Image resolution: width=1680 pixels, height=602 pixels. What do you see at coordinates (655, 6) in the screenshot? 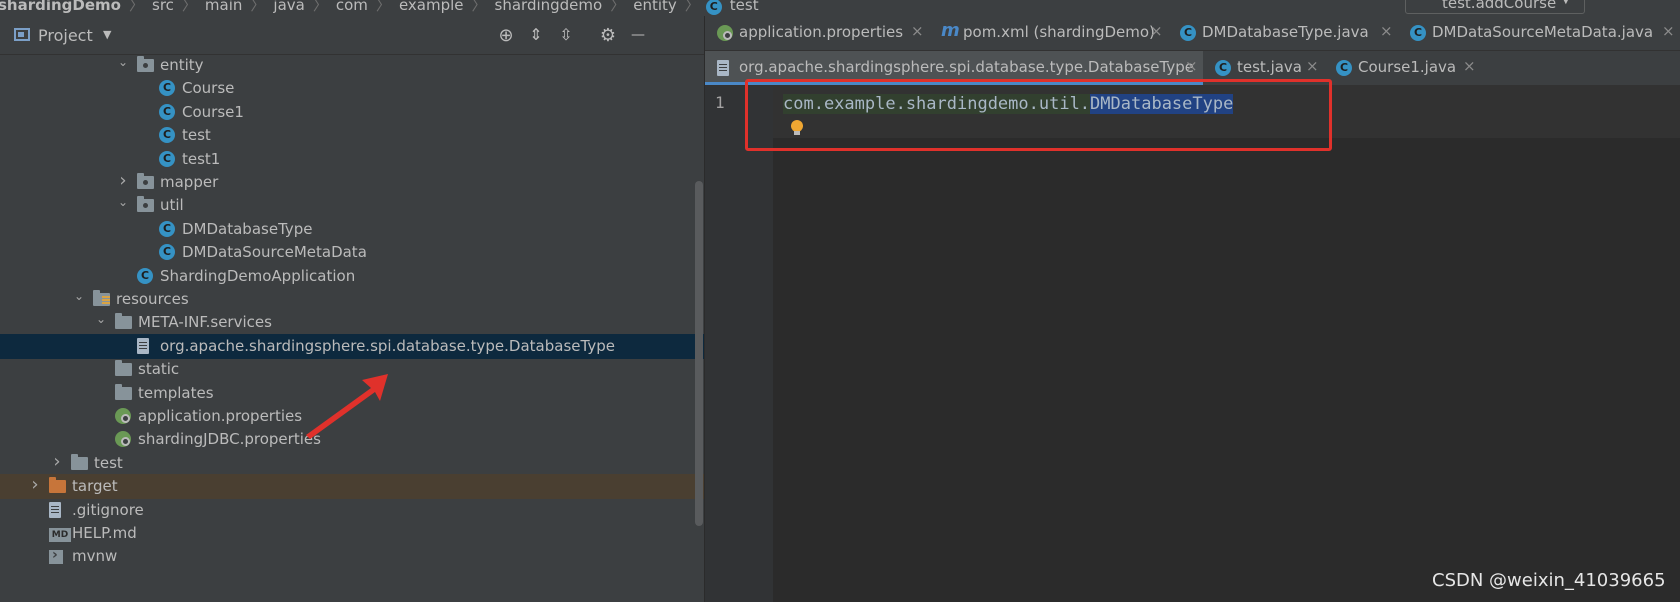
I see `breadcrumb-item: entity` at bounding box center [655, 6].